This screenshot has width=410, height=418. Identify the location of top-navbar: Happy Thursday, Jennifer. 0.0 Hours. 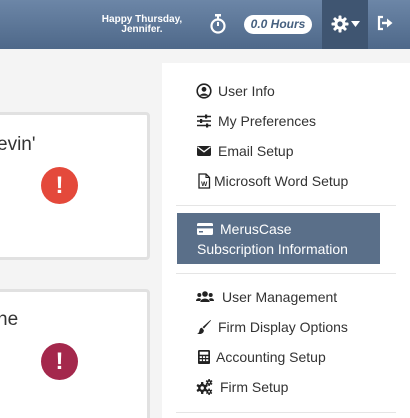
(205, 24).